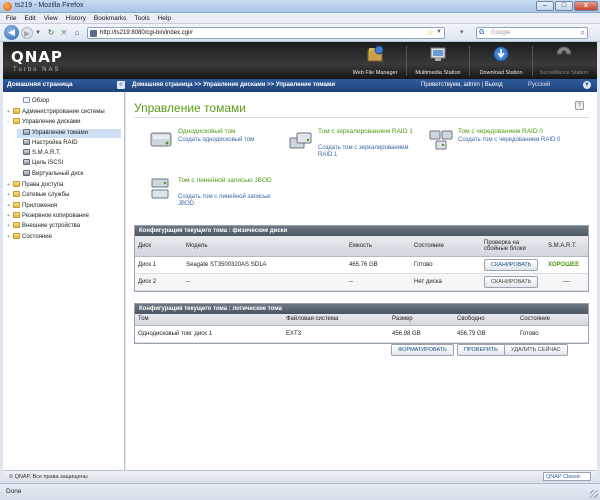 This screenshot has height=500, width=600. Describe the element at coordinates (141, 18) in the screenshot. I see `menu-tools: Tools` at that location.